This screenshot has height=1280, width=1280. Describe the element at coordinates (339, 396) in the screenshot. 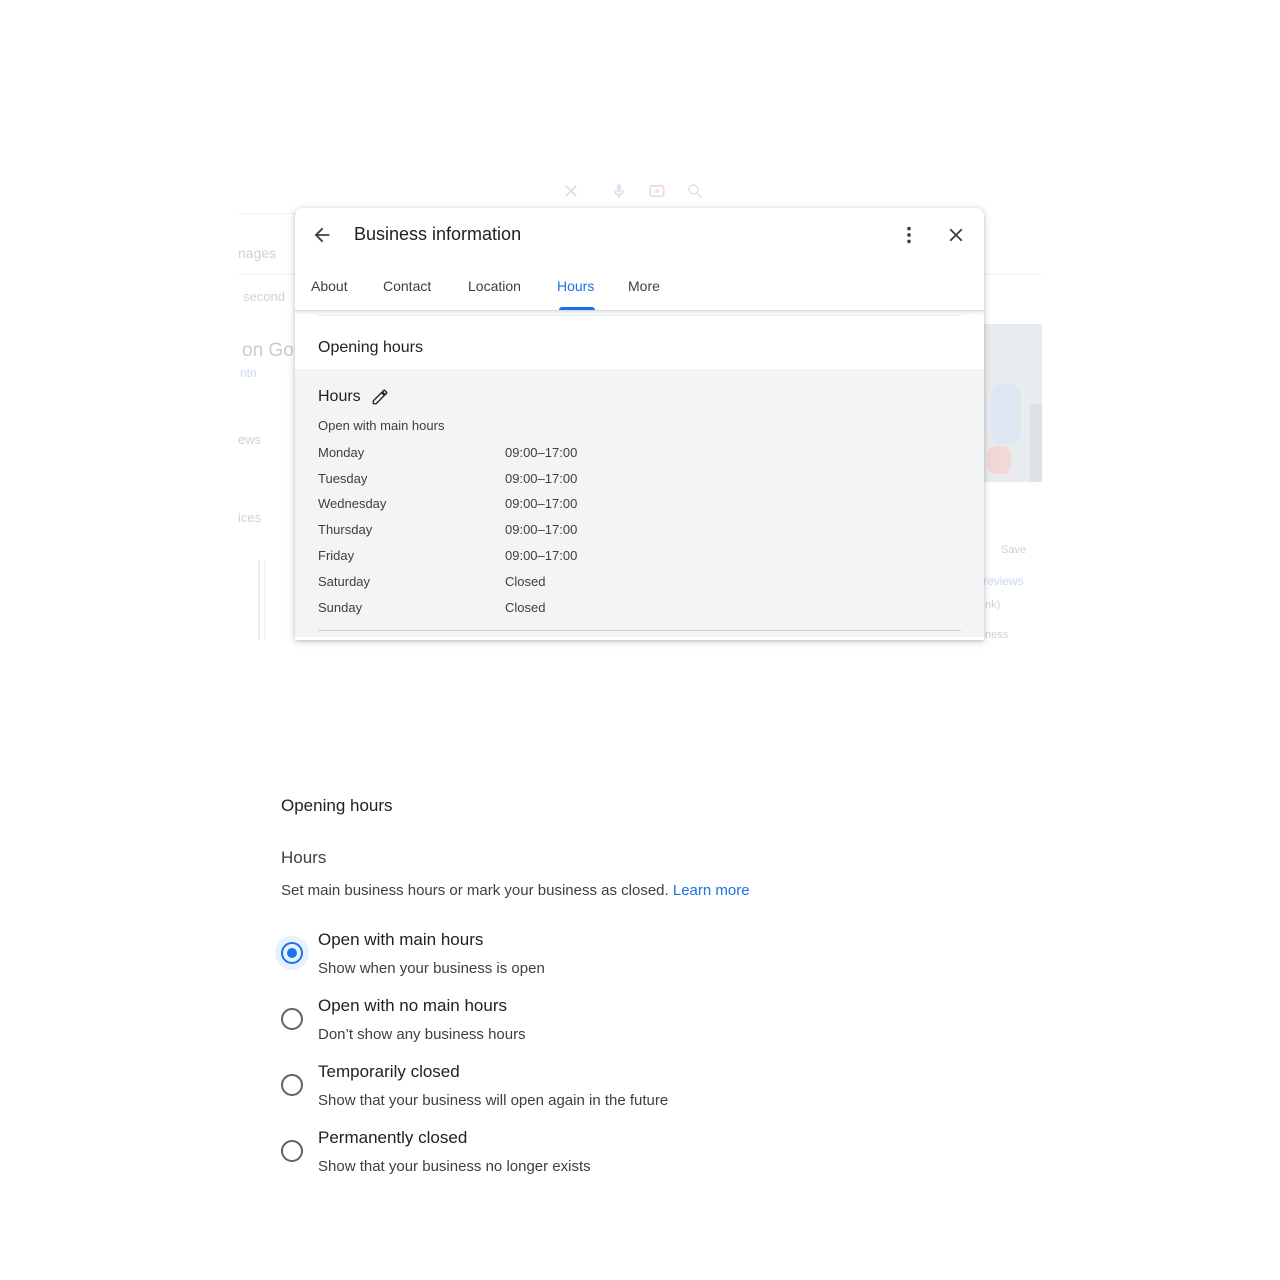

I see `hours-heading: Hours` at that location.